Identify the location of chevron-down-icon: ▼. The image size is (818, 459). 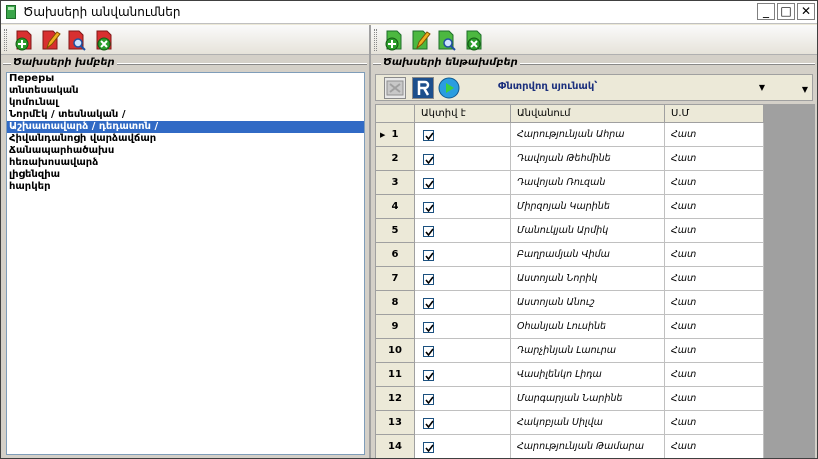
(762, 87).